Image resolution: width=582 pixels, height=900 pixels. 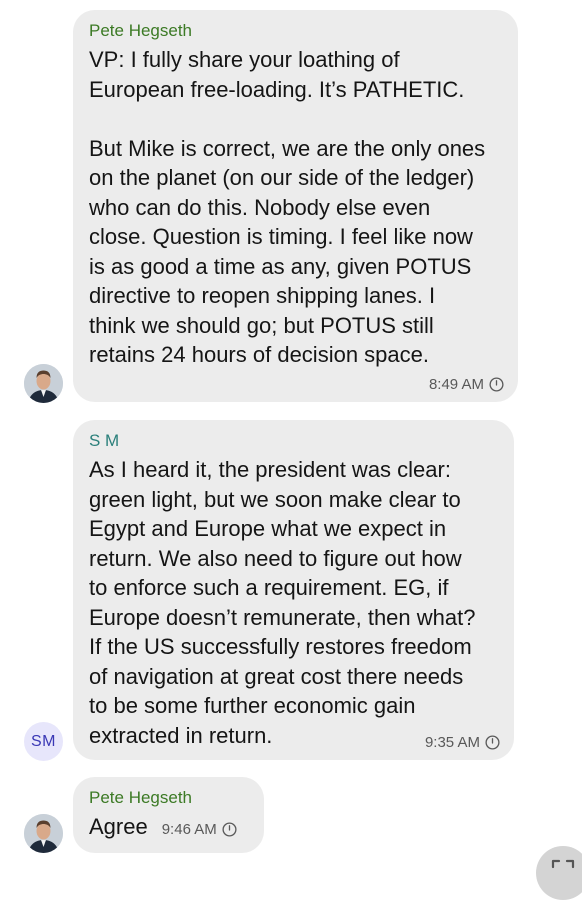 I want to click on message-bubble: Pete Hegseth Agree 9:46 AM, so click(x=168, y=815).